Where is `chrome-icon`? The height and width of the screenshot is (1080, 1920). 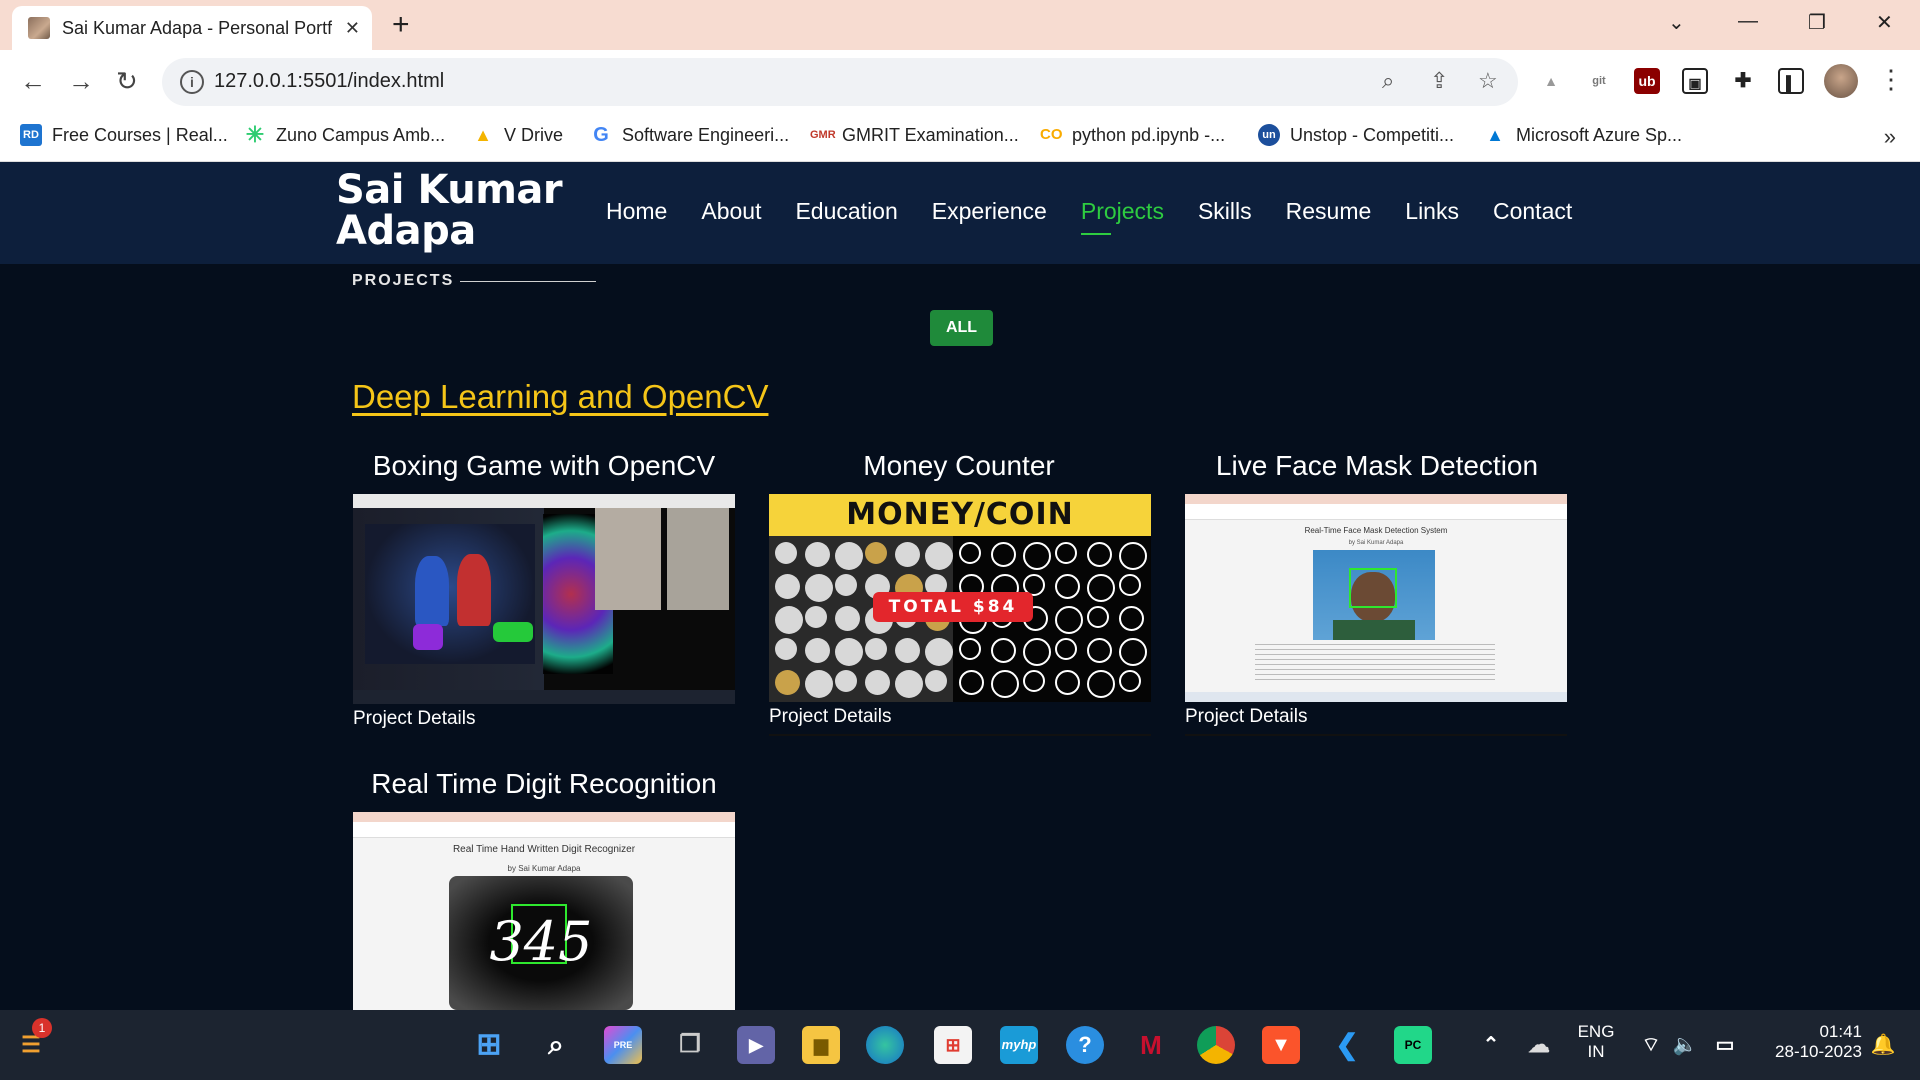 chrome-icon is located at coordinates (1216, 1045).